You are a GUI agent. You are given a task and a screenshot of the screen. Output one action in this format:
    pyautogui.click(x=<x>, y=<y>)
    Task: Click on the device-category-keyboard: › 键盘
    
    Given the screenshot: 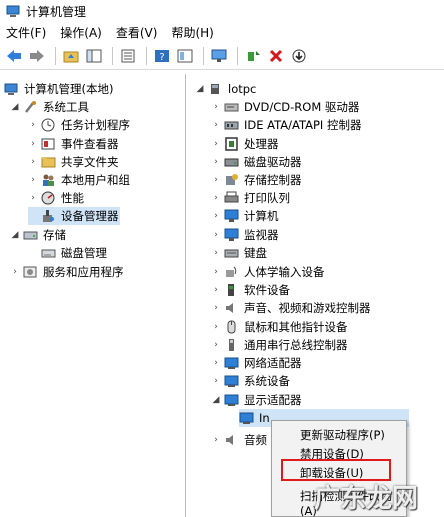 What is the action you would take?
    pyautogui.click(x=239, y=253)
    